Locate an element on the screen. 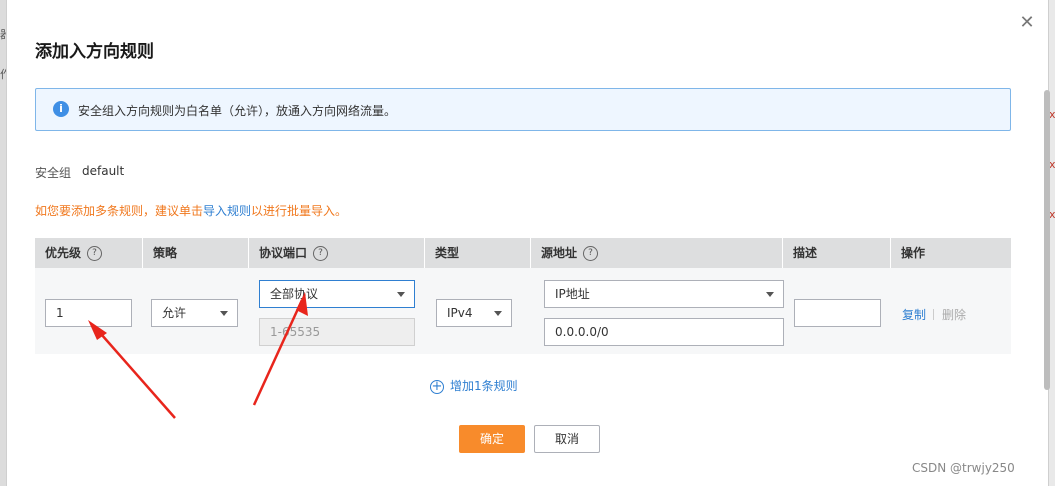 This screenshot has height=486, width=1055. annotation-arrows is located at coordinates (198, 355).